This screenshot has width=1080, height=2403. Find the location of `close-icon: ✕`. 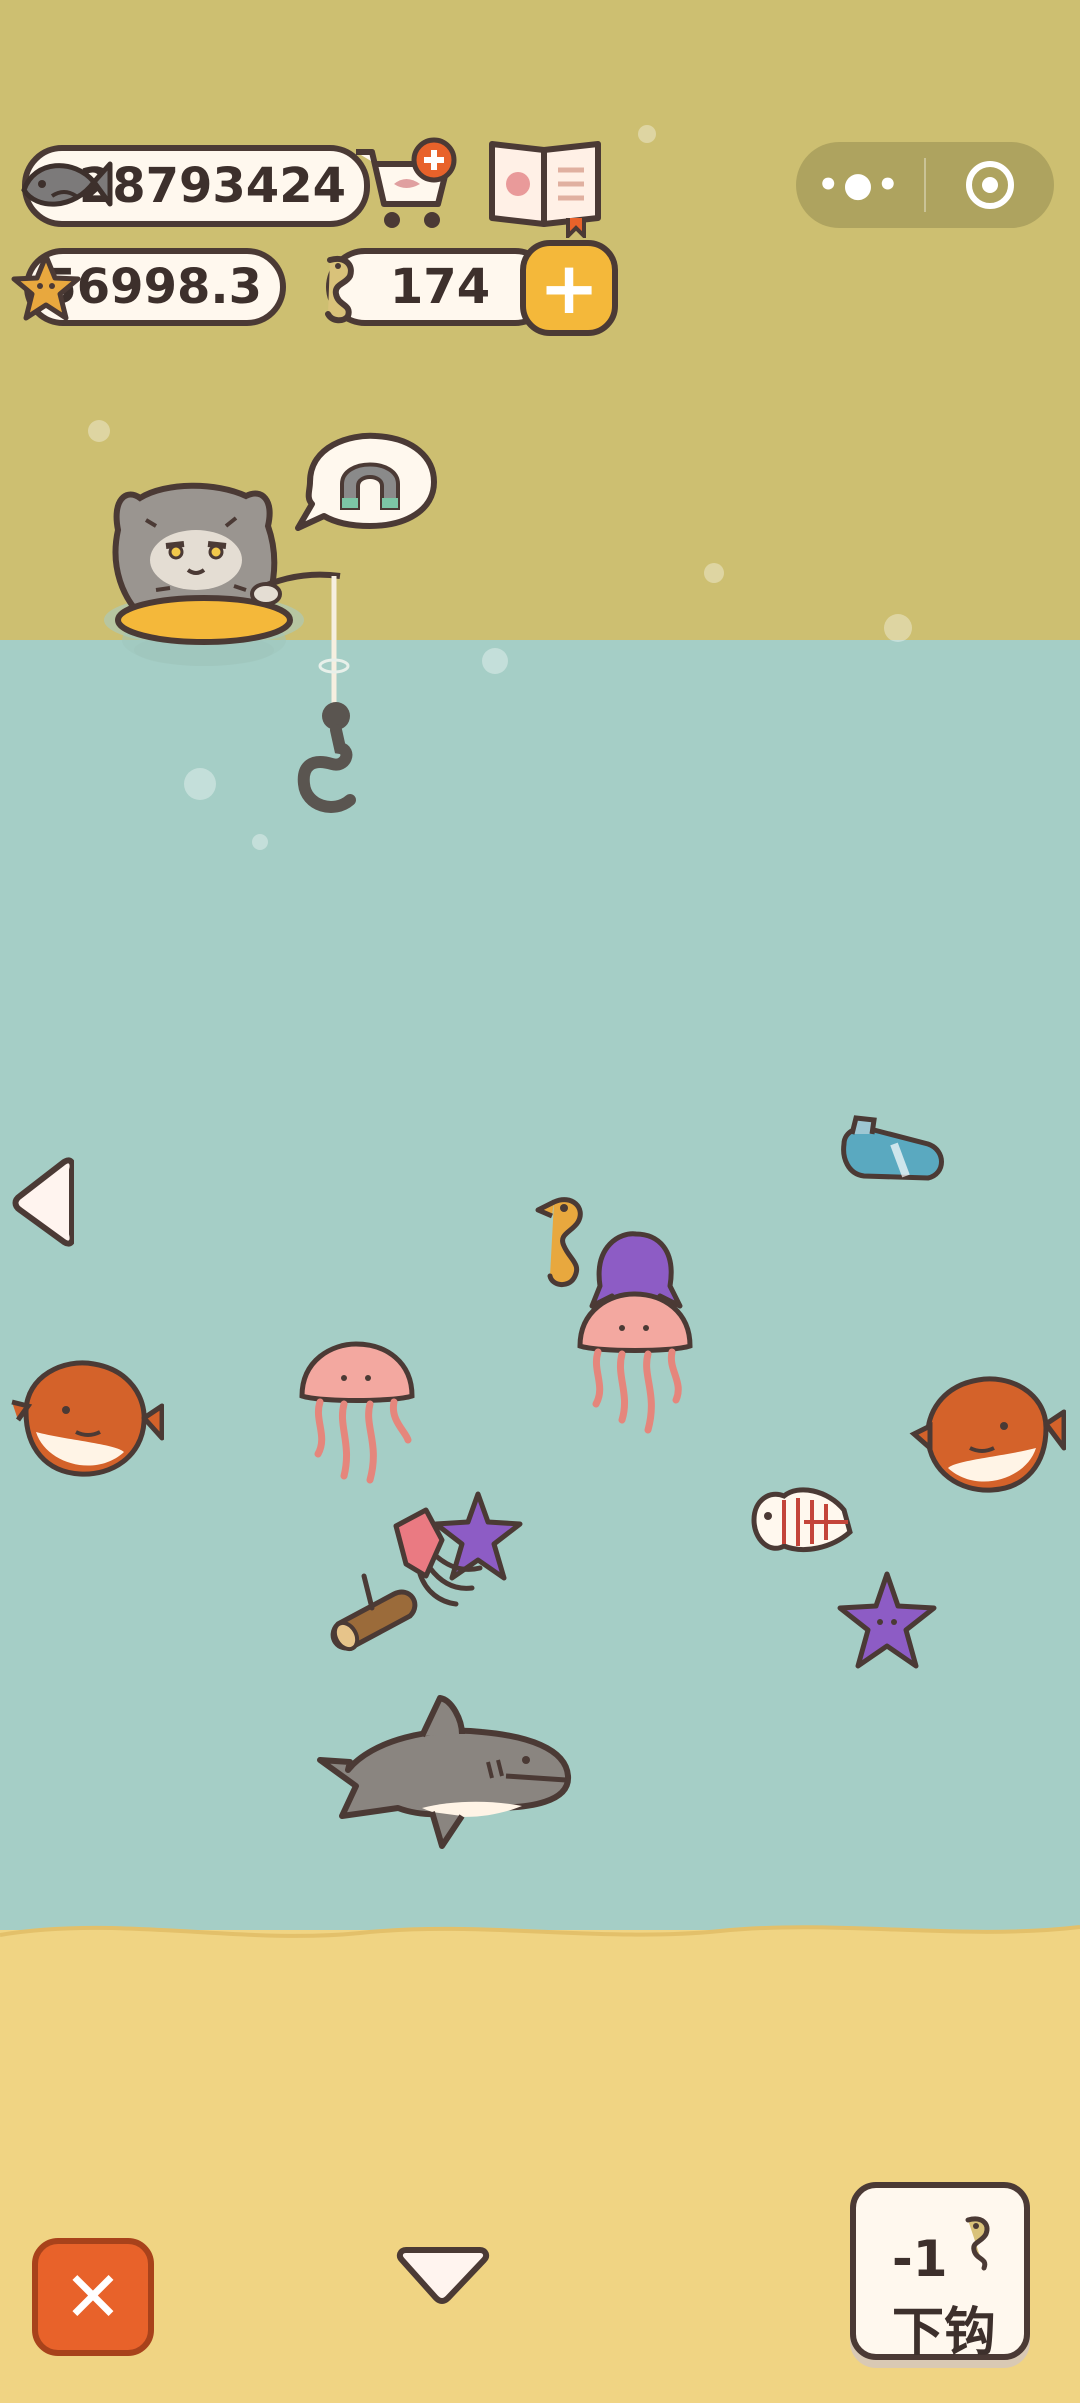

close-icon: ✕ is located at coordinates (93, 2297).